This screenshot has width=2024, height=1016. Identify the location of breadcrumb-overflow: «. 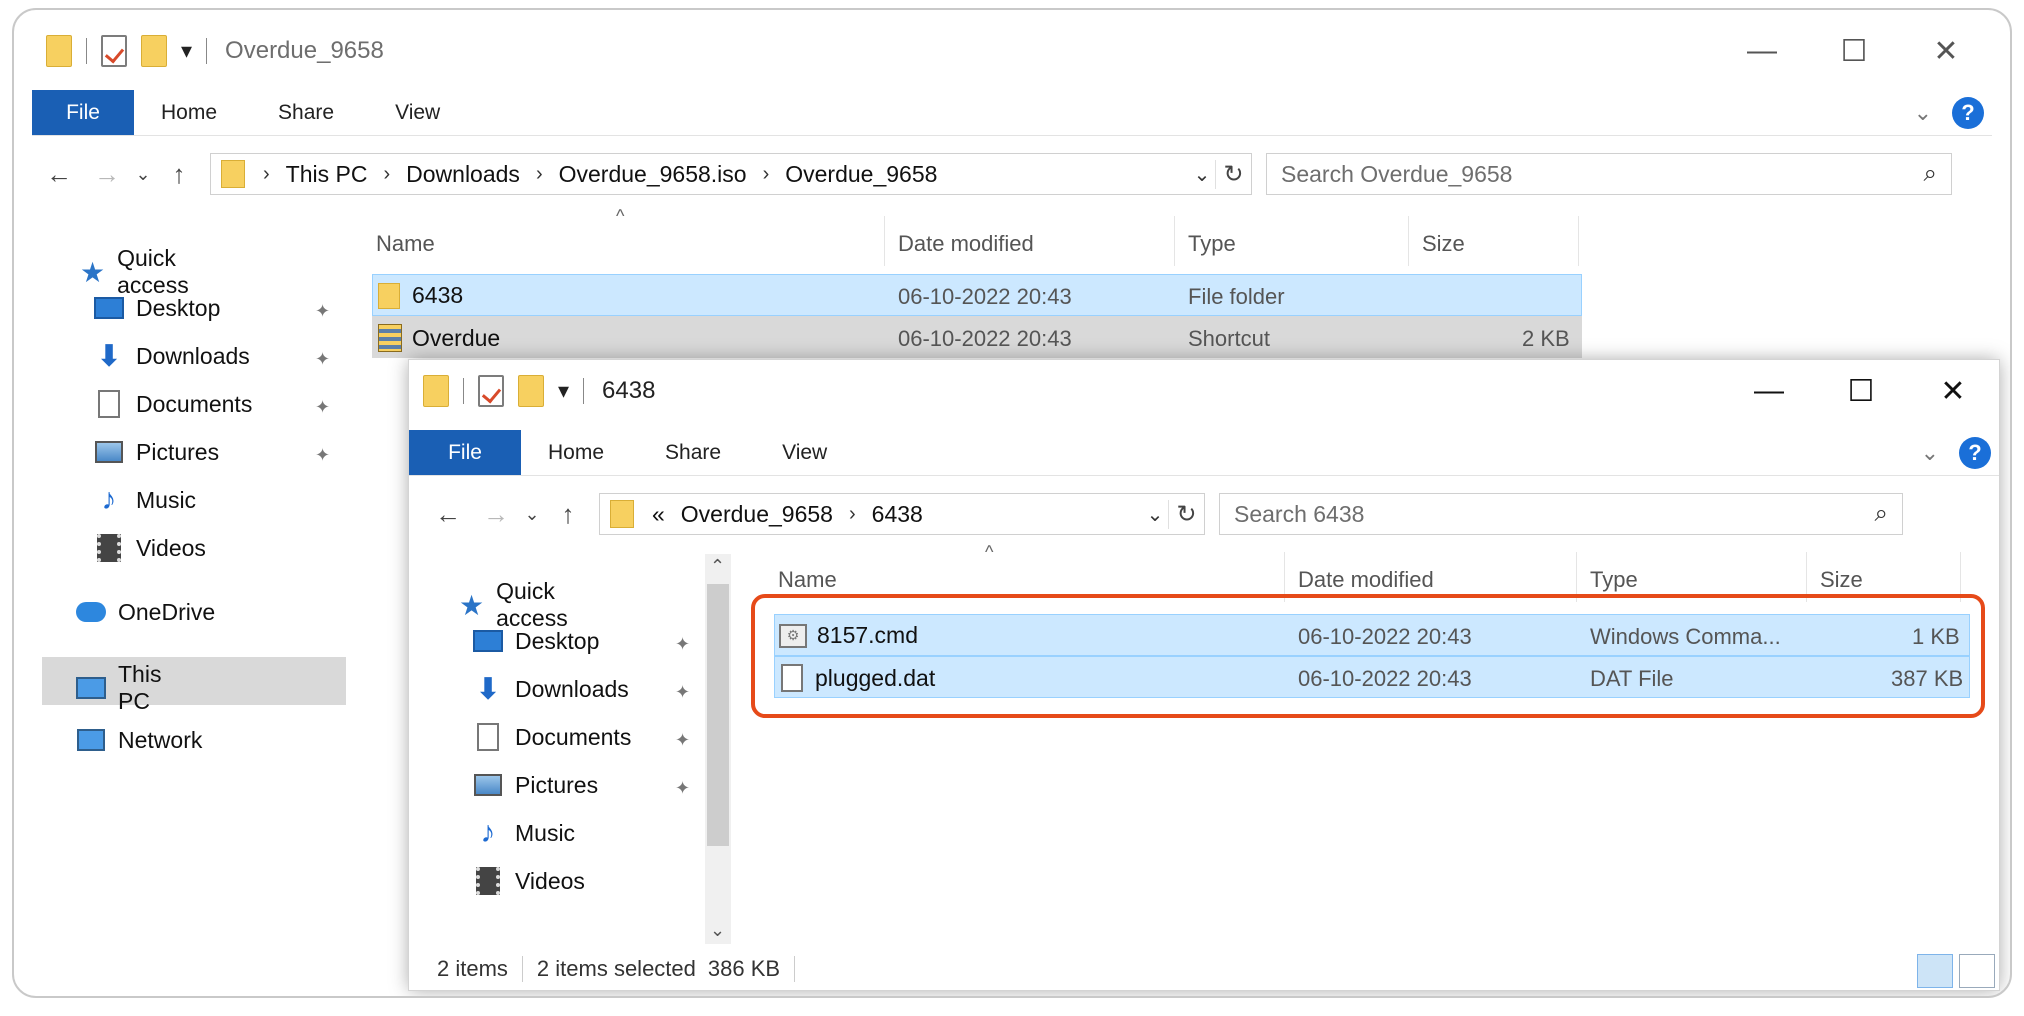
(658, 514).